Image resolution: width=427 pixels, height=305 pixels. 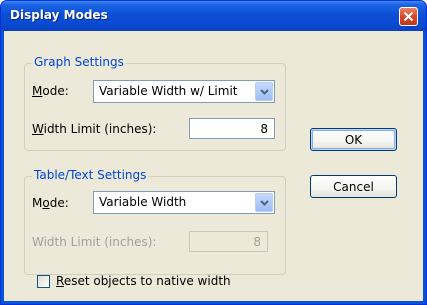 I want to click on table-width-limit-value: 8, so click(x=257, y=242).